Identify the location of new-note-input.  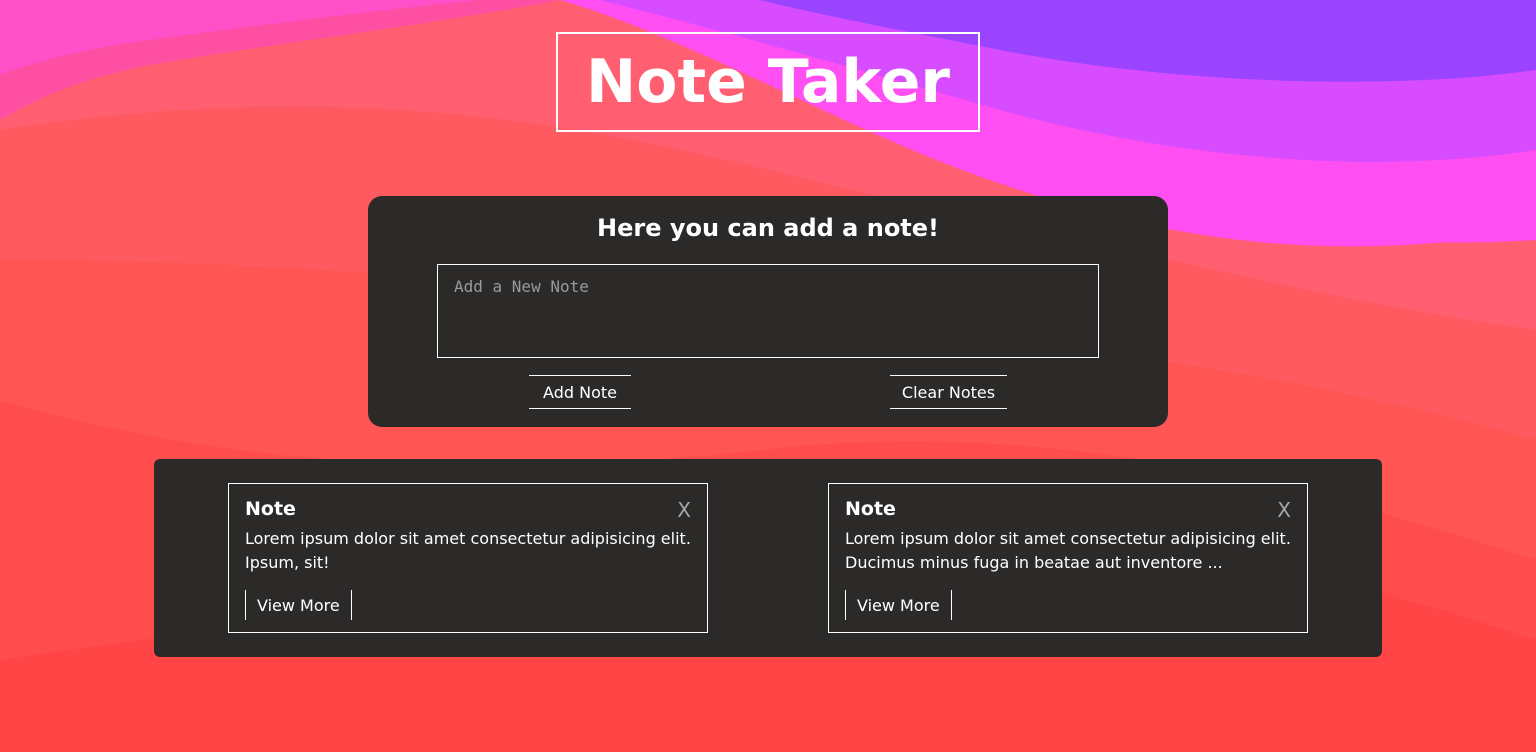
(768, 311).